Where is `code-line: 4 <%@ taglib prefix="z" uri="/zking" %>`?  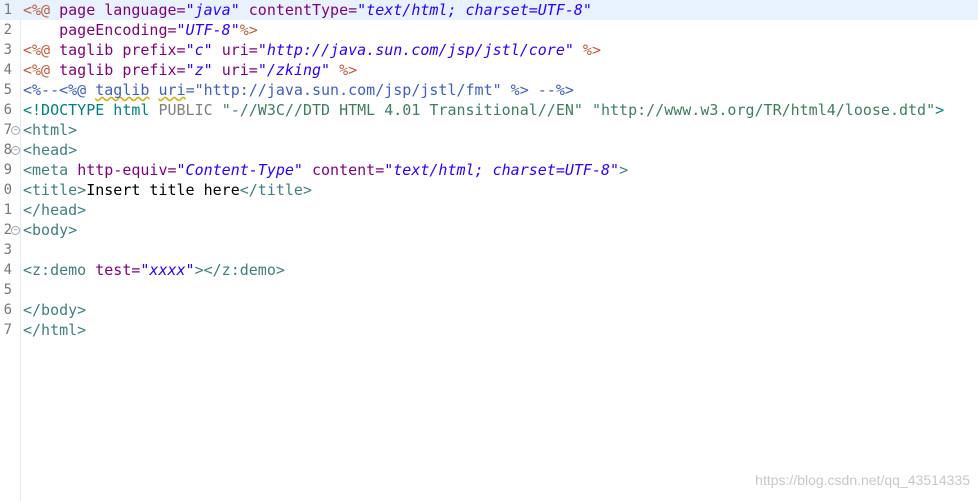
code-line: 4 <%@ taglib prefix="z" uri="/zking" %> is located at coordinates (489, 70).